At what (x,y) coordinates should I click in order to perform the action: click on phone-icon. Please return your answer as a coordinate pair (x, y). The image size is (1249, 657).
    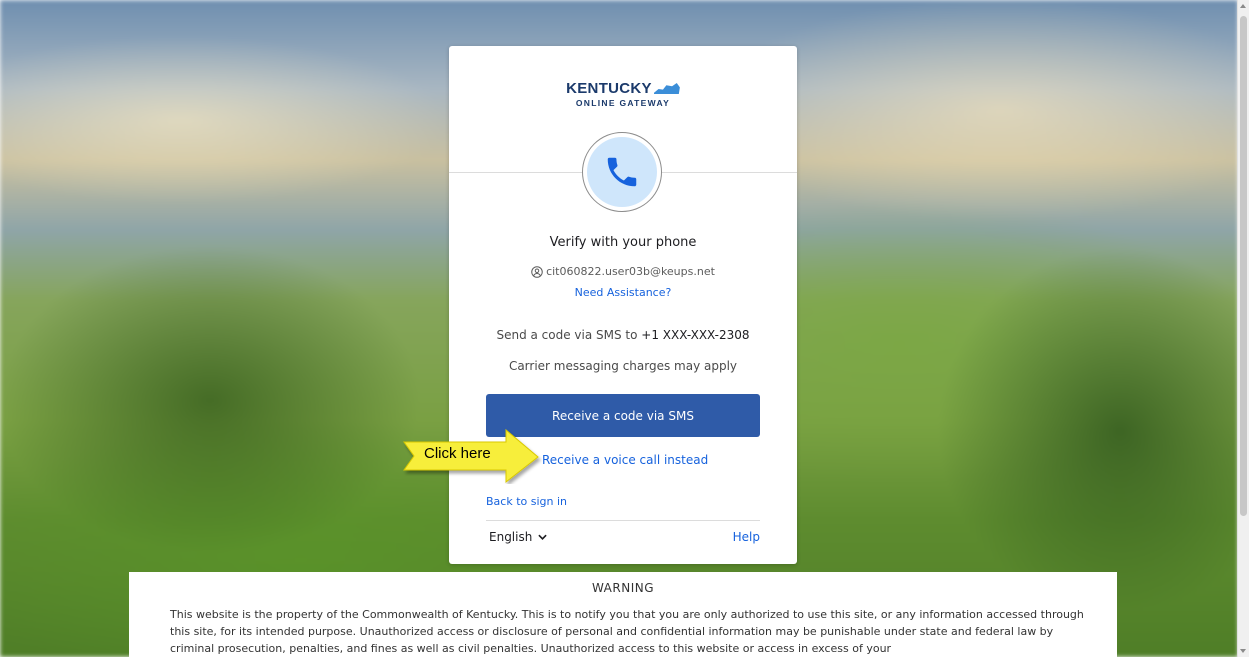
    Looking at the image, I should click on (622, 172).